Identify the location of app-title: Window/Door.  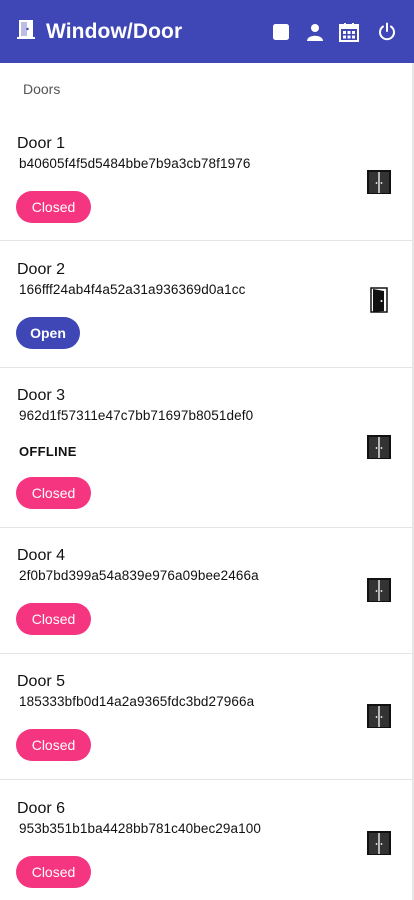
(114, 31).